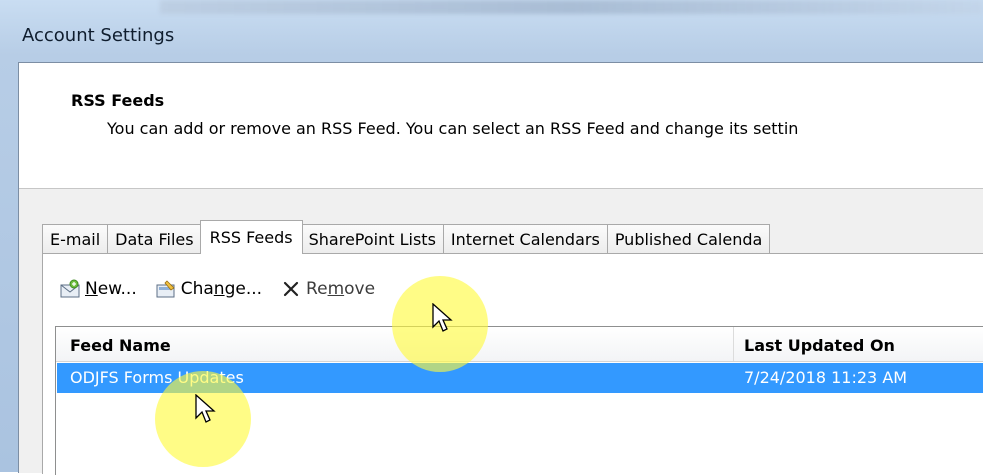  What do you see at coordinates (120, 345) in the screenshot?
I see `column-header-feed-name: Feed Name` at bounding box center [120, 345].